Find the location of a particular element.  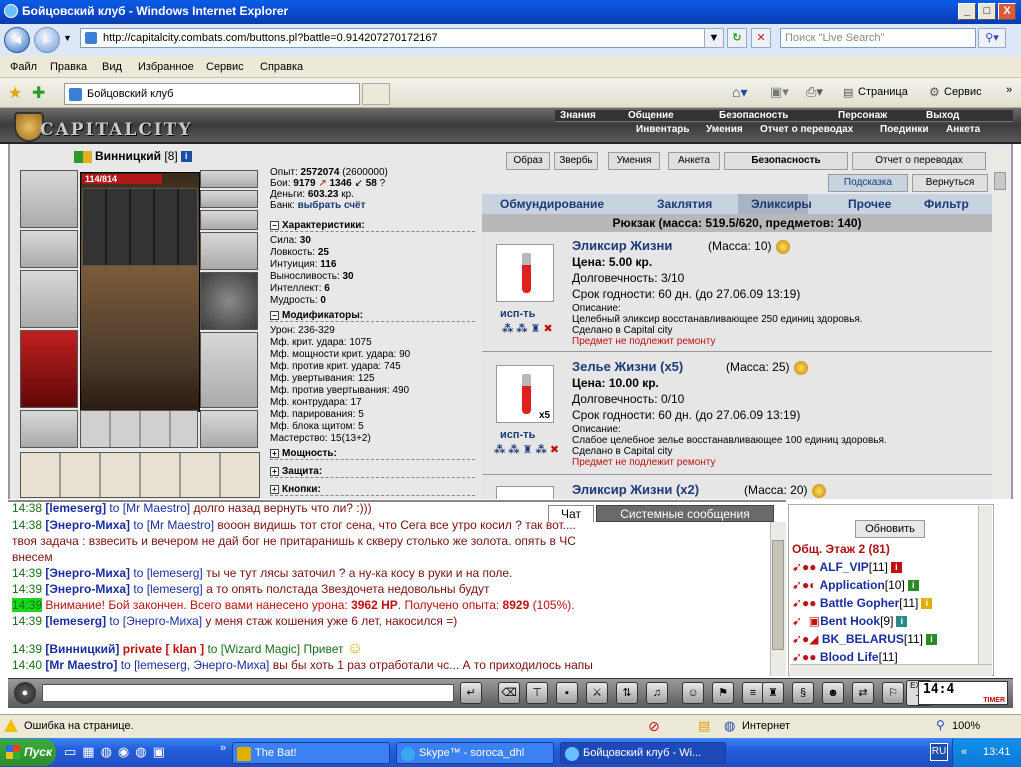

bank-link: выбрать счёт is located at coordinates (332, 205).